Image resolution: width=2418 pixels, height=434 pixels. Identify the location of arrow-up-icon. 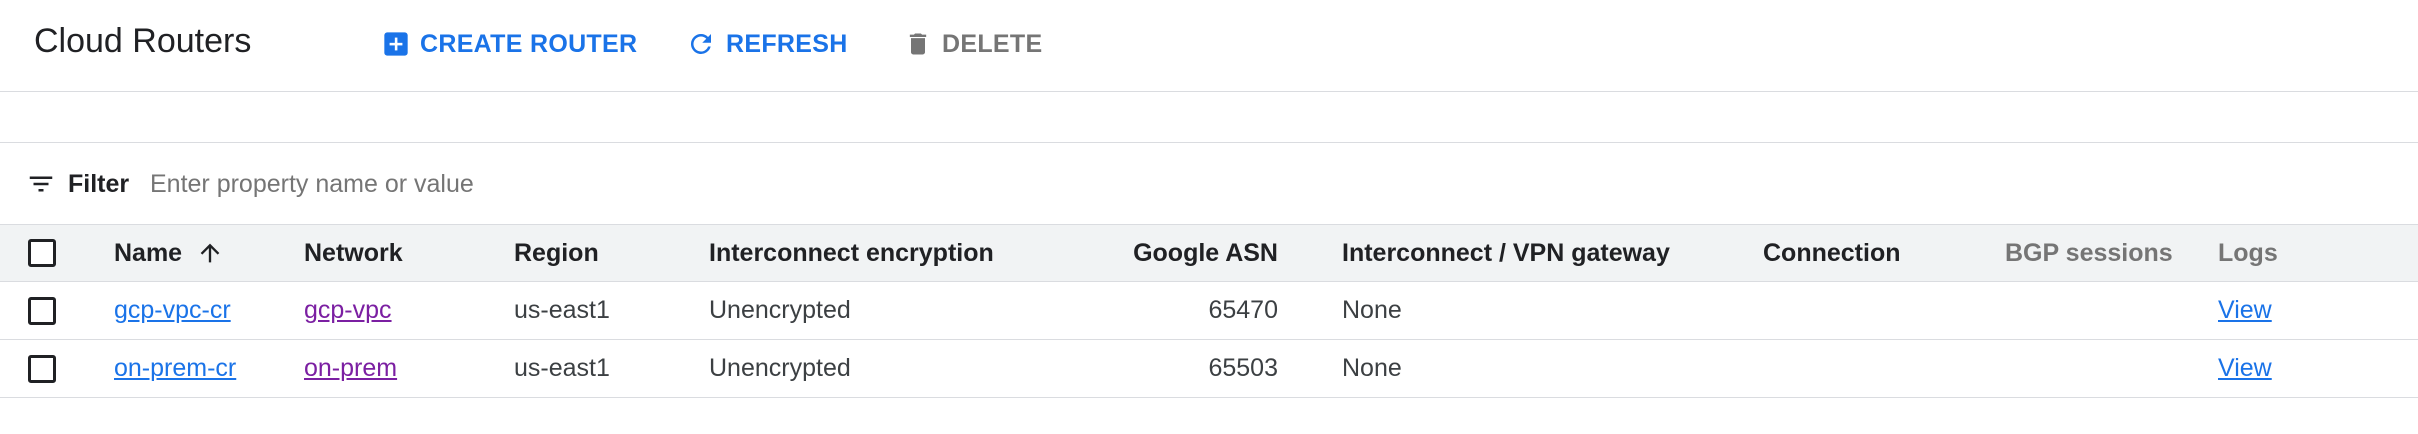
(210, 253).